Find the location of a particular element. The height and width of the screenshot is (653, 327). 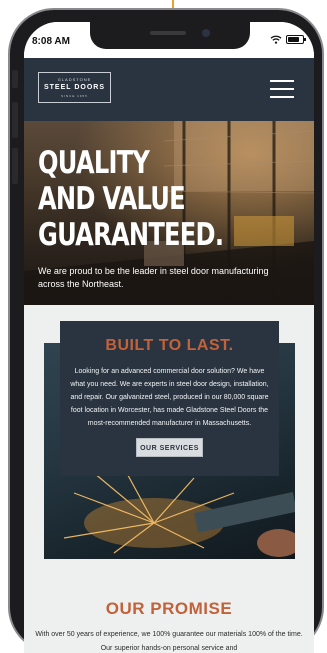

promise-heading: OUR PROMISE is located at coordinates (169, 608).